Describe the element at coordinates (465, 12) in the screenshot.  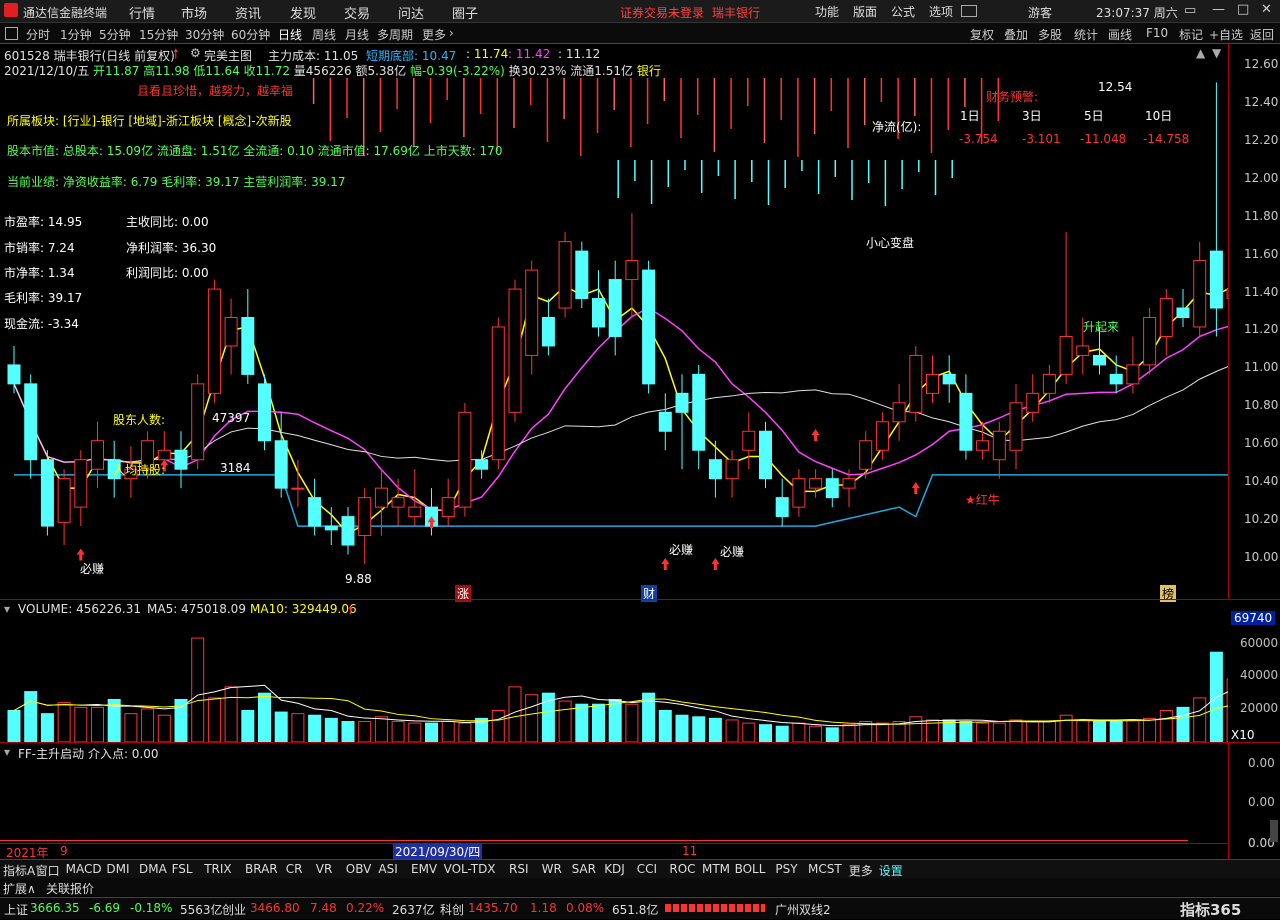
I see `menu-quanzi: 圈子` at that location.